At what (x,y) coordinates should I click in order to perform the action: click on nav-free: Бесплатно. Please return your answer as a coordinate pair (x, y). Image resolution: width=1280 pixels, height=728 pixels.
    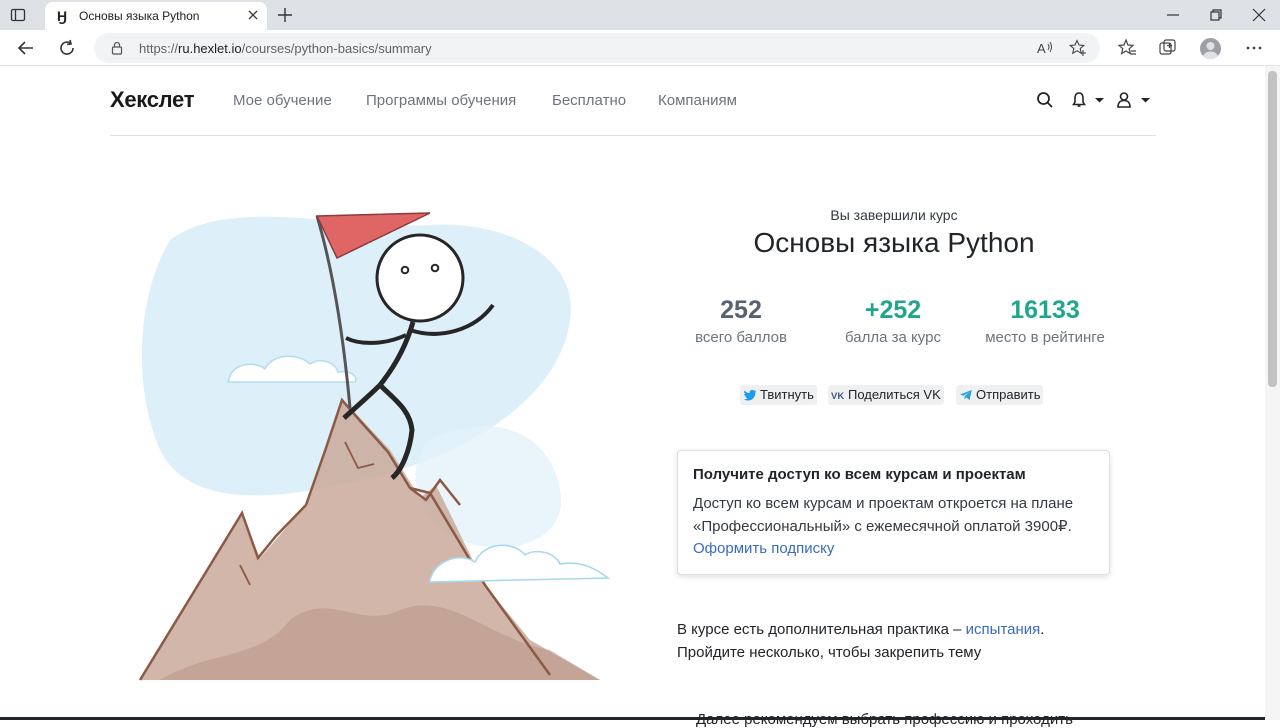
    Looking at the image, I should click on (589, 100).